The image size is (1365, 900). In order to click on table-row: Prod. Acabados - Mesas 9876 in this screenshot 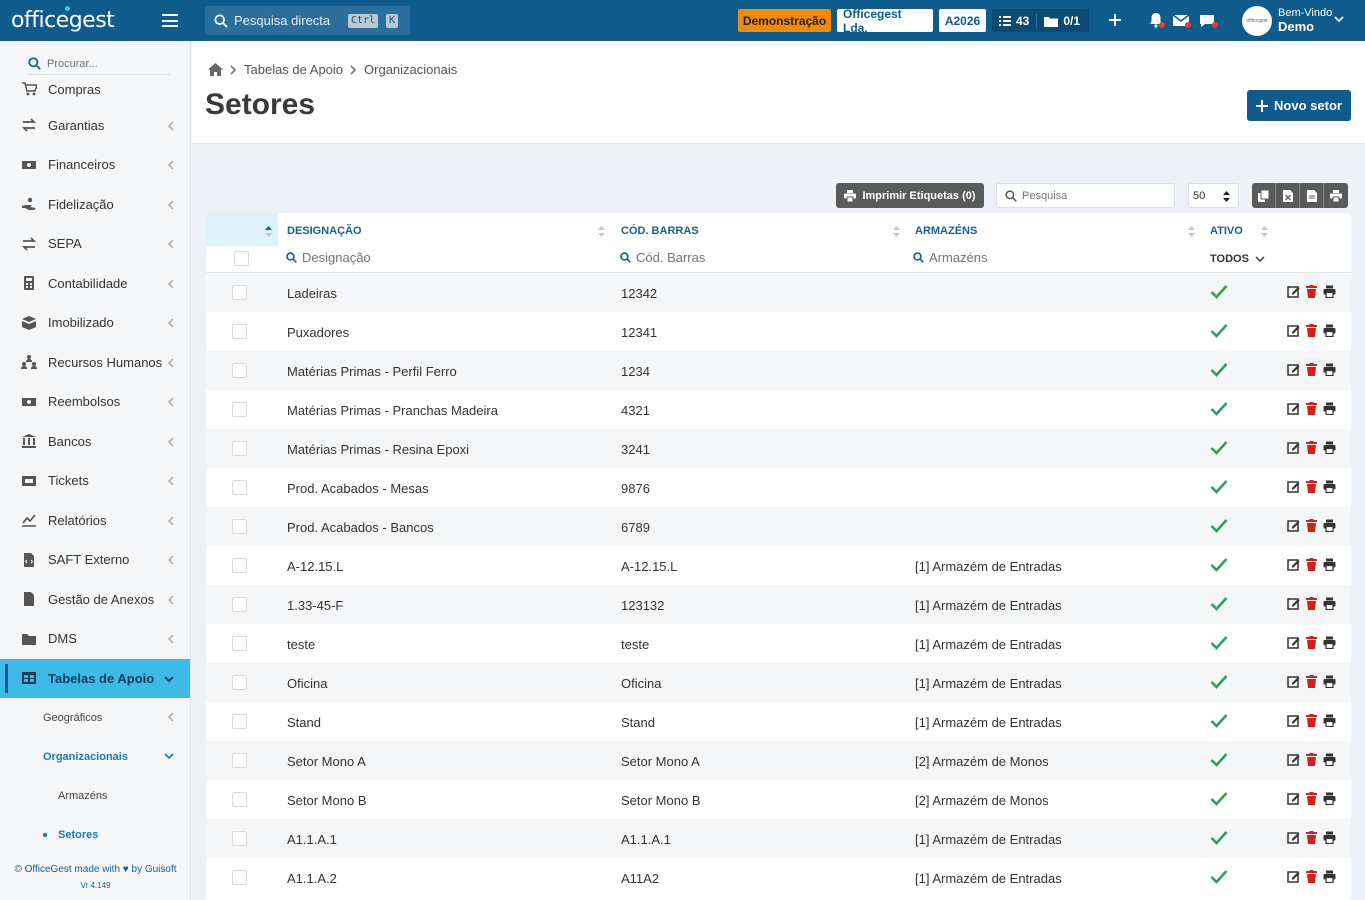, I will do `click(778, 487)`.